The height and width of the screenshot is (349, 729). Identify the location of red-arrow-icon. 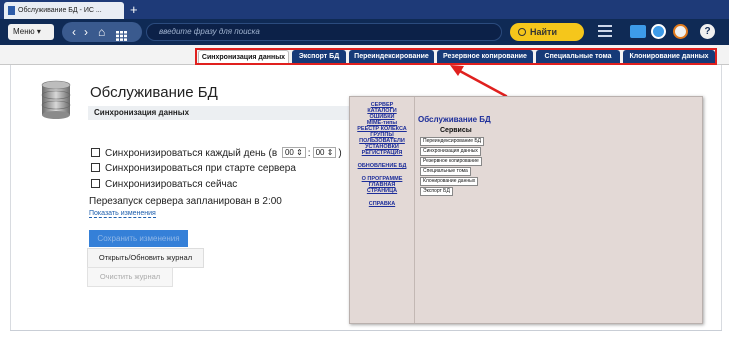
(479, 81).